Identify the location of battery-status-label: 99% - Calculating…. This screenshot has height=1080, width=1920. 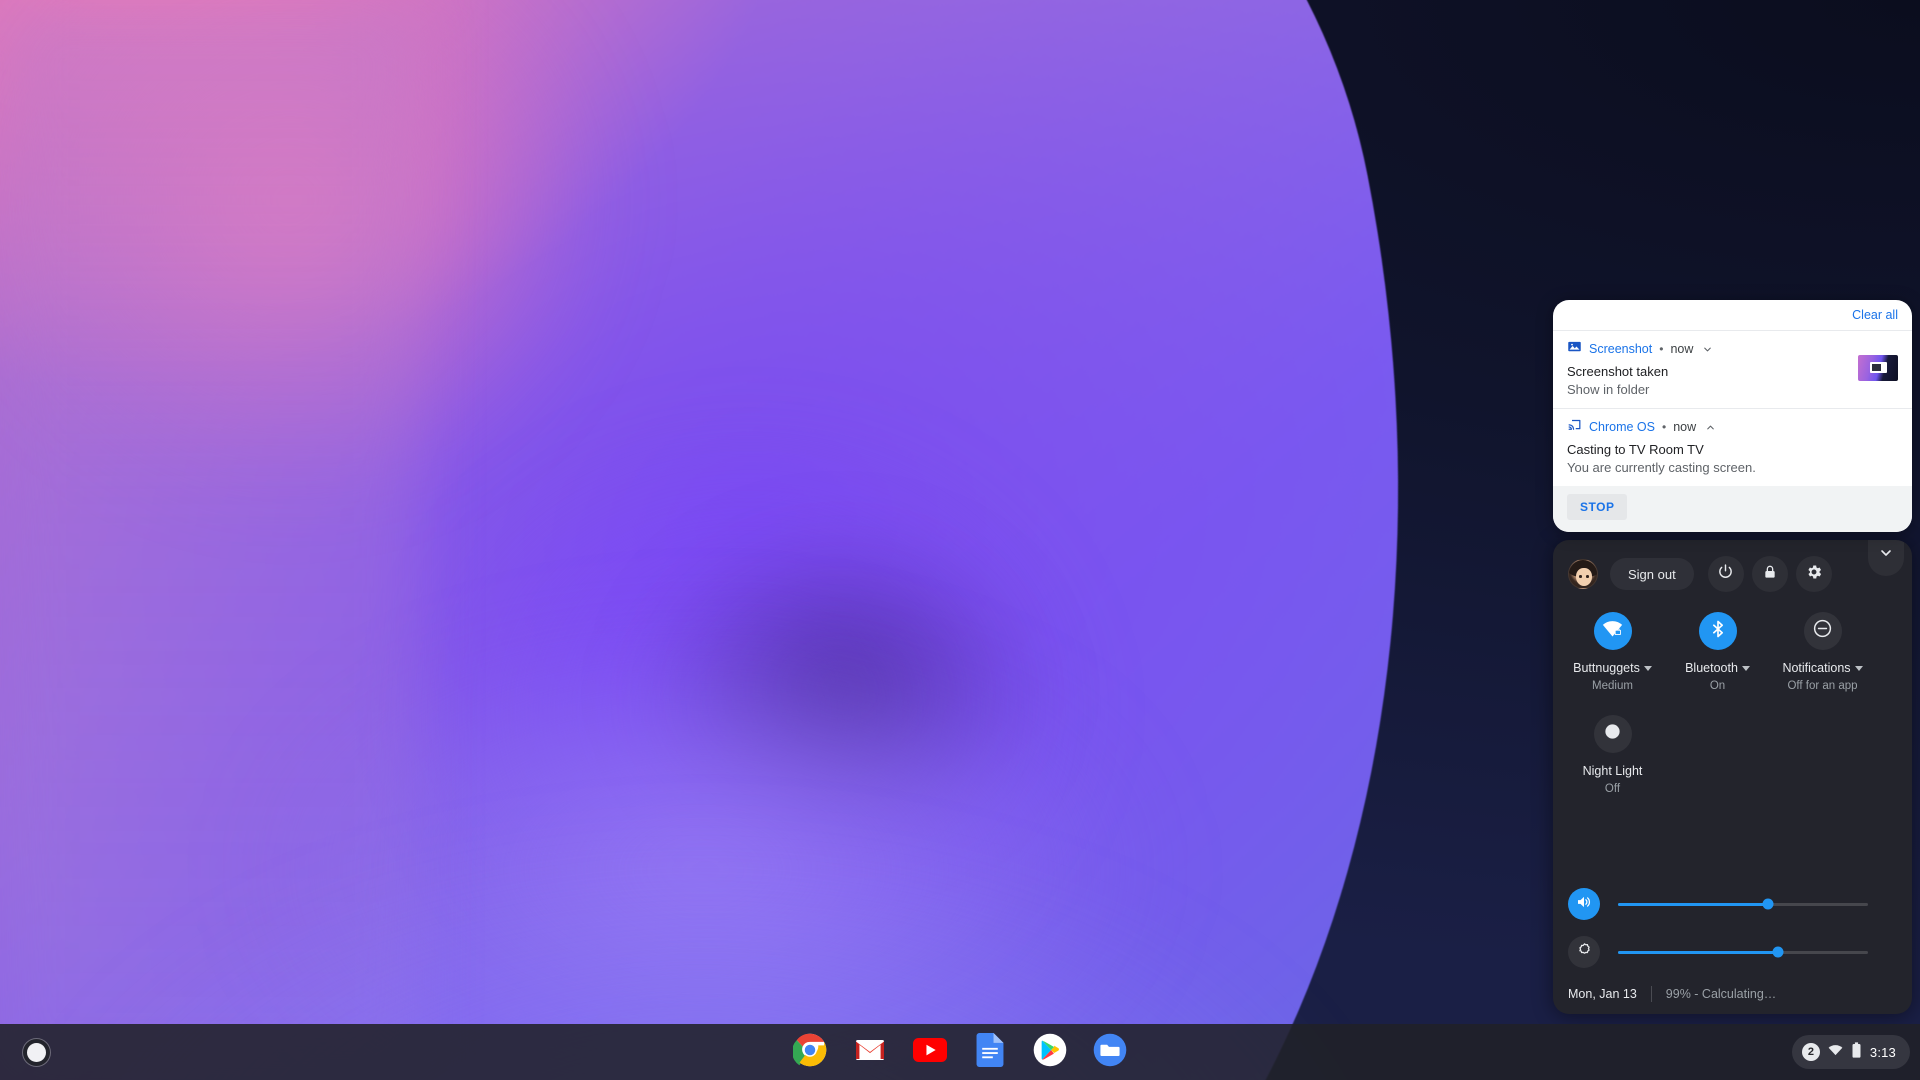
(1721, 994).